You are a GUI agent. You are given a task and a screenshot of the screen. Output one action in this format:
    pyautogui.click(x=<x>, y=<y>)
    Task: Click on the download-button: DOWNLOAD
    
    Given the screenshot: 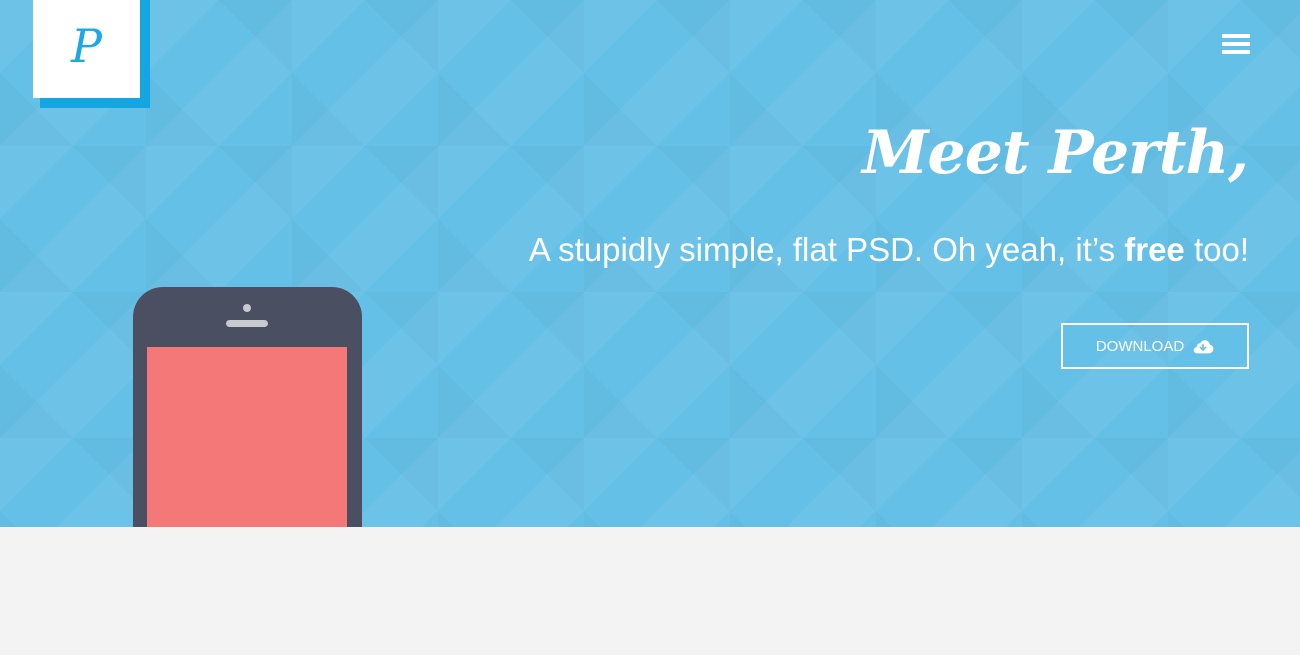 What is the action you would take?
    pyautogui.click(x=1155, y=346)
    